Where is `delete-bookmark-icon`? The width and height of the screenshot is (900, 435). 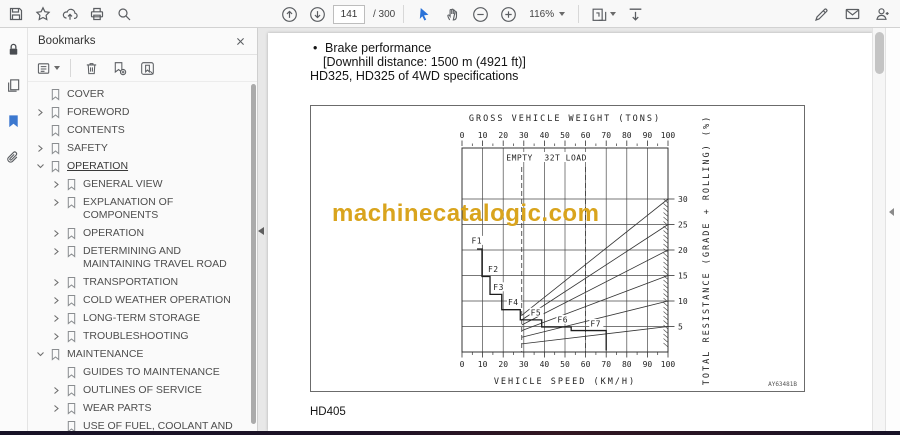 delete-bookmark-icon is located at coordinates (91, 68).